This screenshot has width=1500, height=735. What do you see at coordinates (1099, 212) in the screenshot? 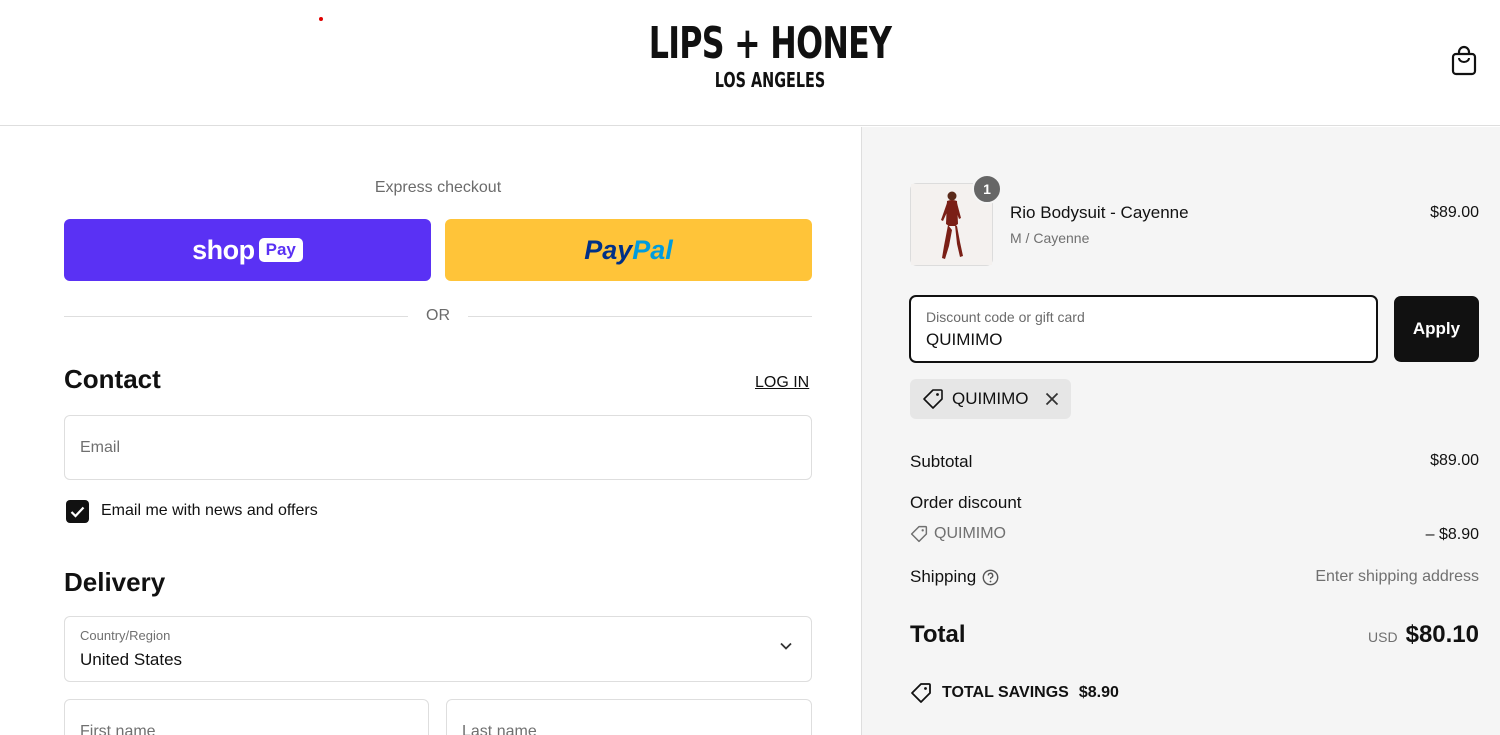
I see `product-name: Rio Bodysuit - Cayenne` at bounding box center [1099, 212].